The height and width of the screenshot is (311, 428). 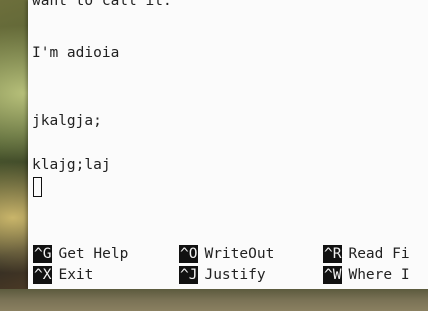 I want to click on text-line: I'm adioia, so click(x=76, y=53).